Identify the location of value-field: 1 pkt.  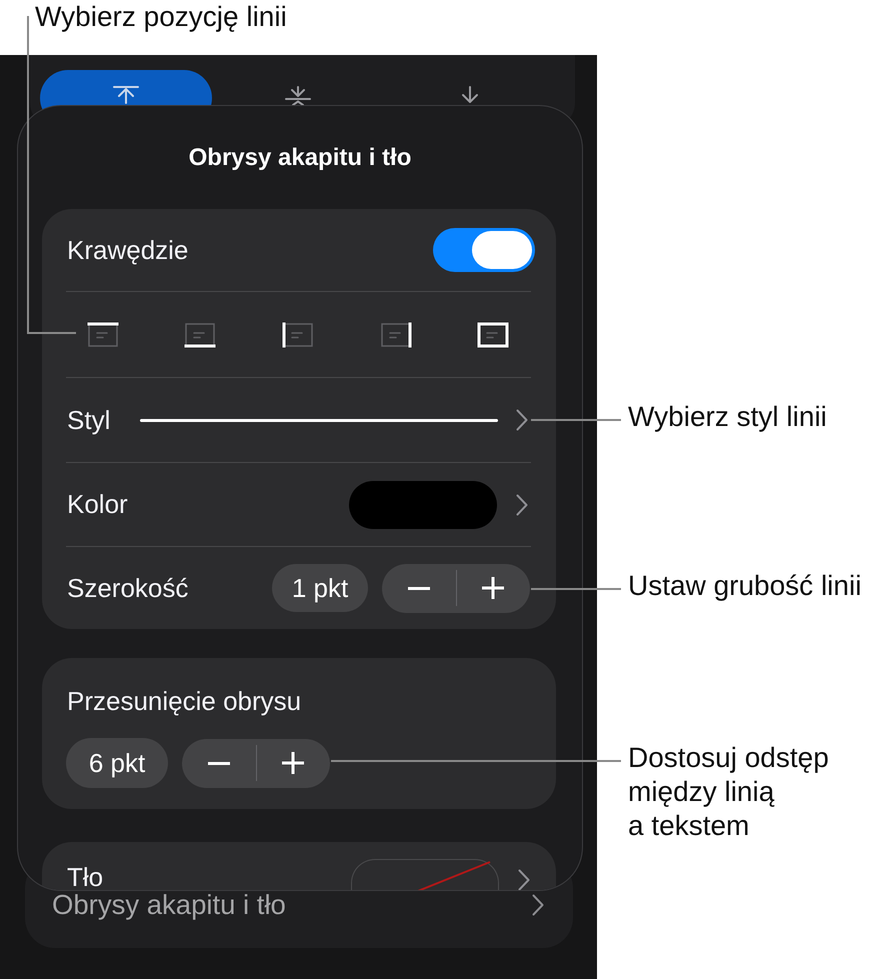
(320, 588).